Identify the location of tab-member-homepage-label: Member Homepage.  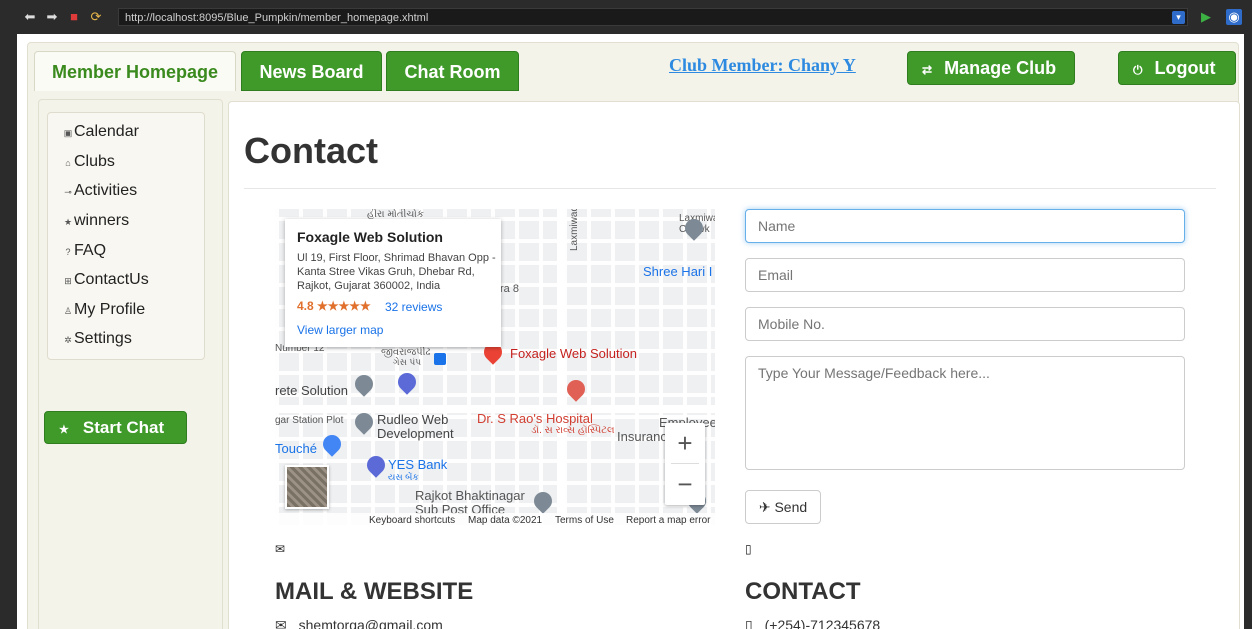
(135, 72).